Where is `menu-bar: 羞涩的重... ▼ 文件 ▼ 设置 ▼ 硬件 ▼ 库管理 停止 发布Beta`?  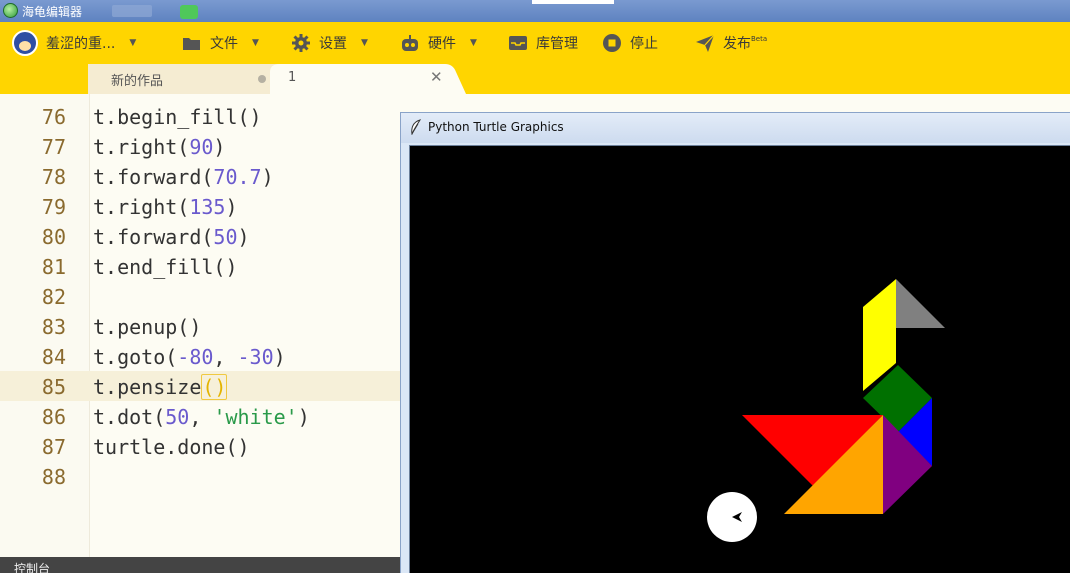 menu-bar: 羞涩的重... ▼ 文件 ▼ 设置 ▼ 硬件 ▼ 库管理 停止 发布Beta is located at coordinates (535, 43).